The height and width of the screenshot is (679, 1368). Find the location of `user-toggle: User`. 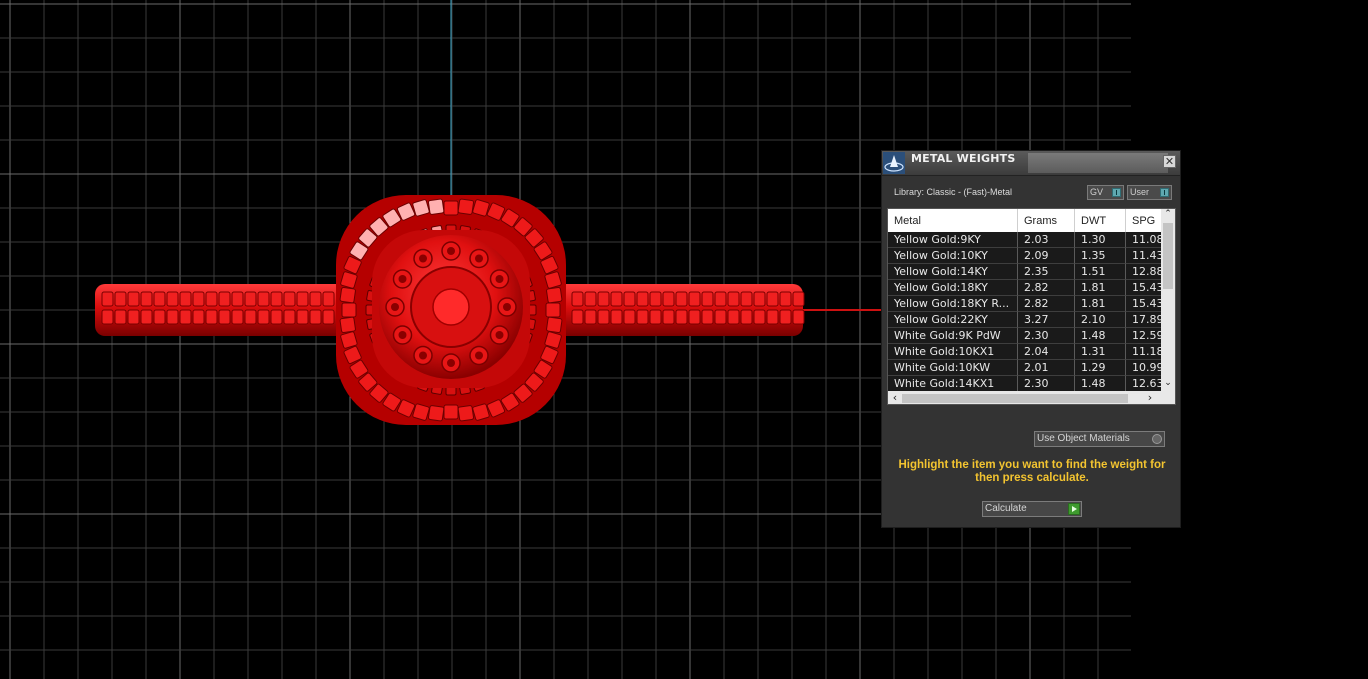

user-toggle: User is located at coordinates (1149, 192).